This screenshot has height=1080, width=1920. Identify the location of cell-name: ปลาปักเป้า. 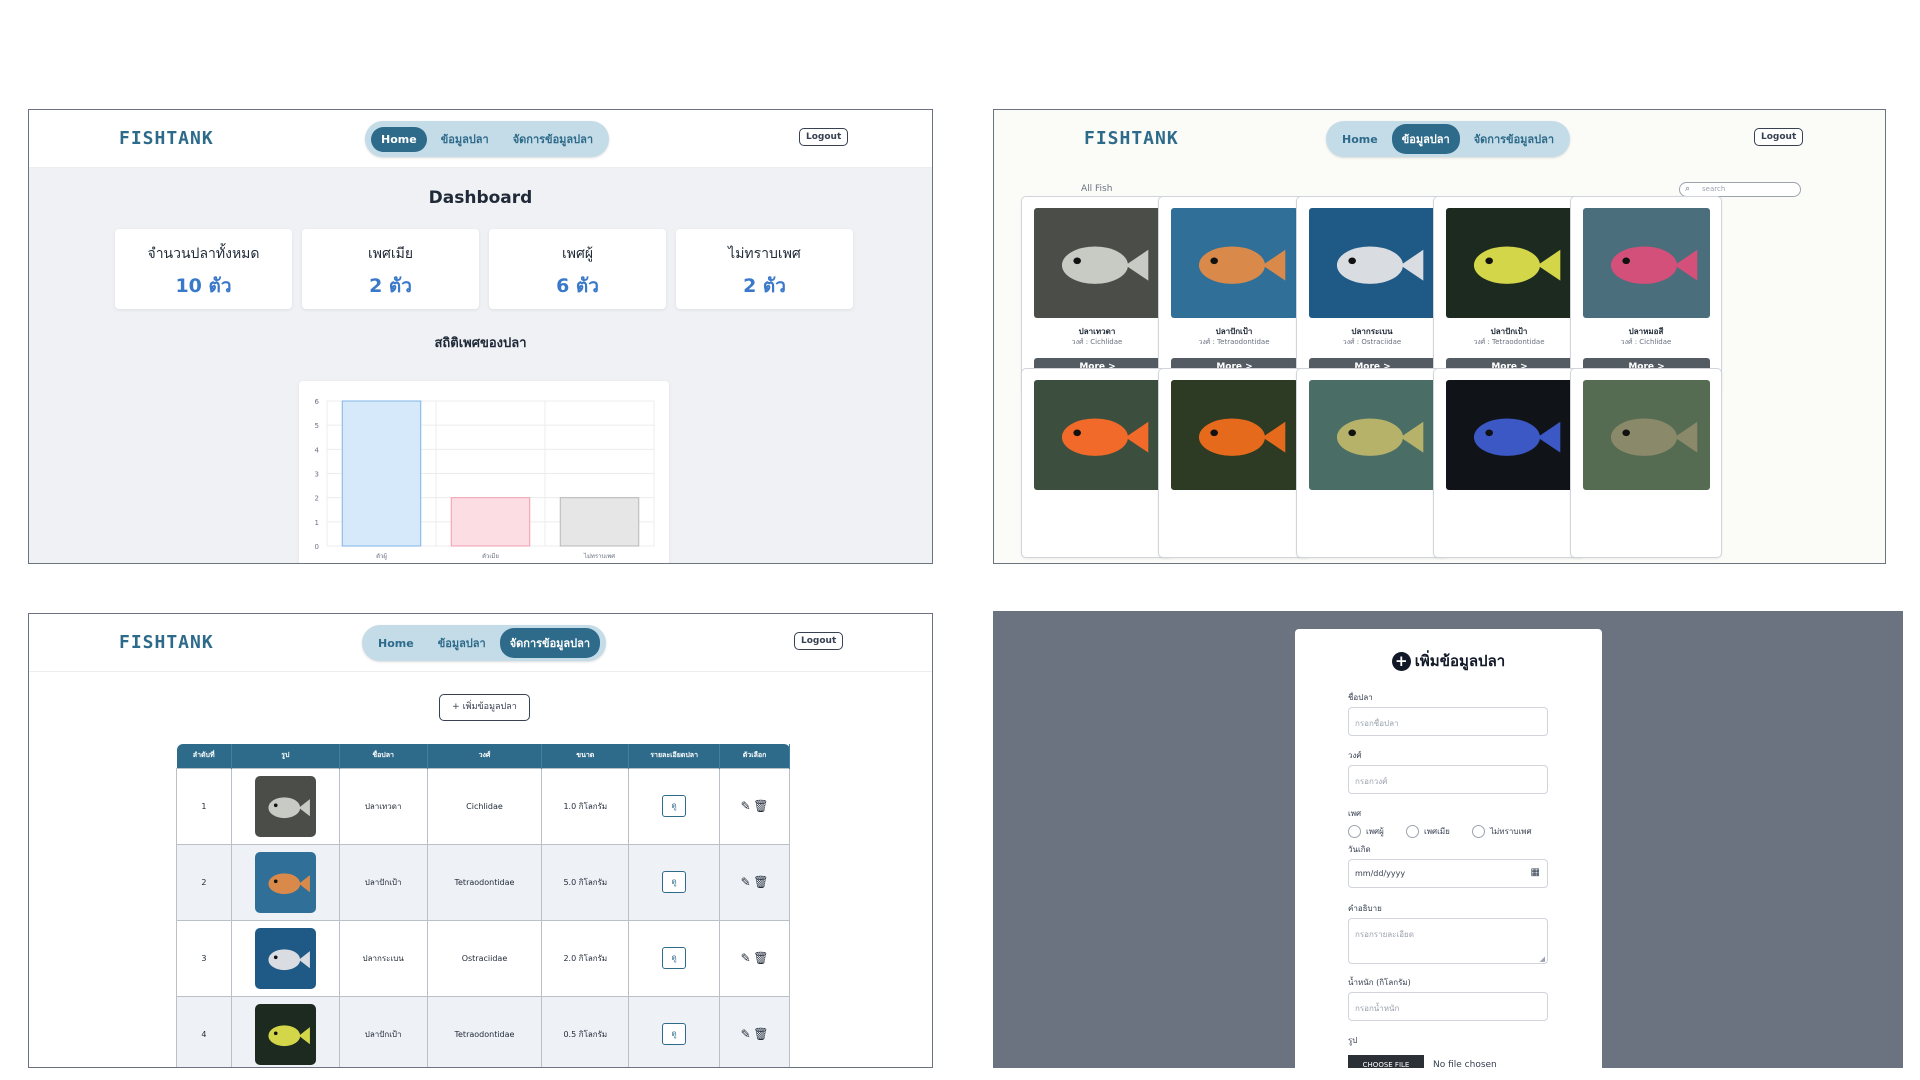
(383, 1031).